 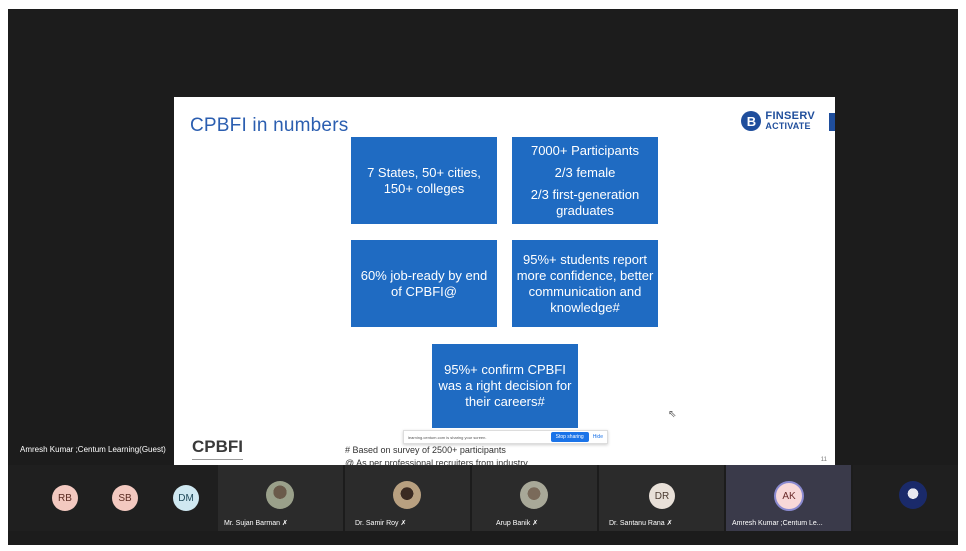 I want to click on avatar: AK, so click(x=789, y=496).